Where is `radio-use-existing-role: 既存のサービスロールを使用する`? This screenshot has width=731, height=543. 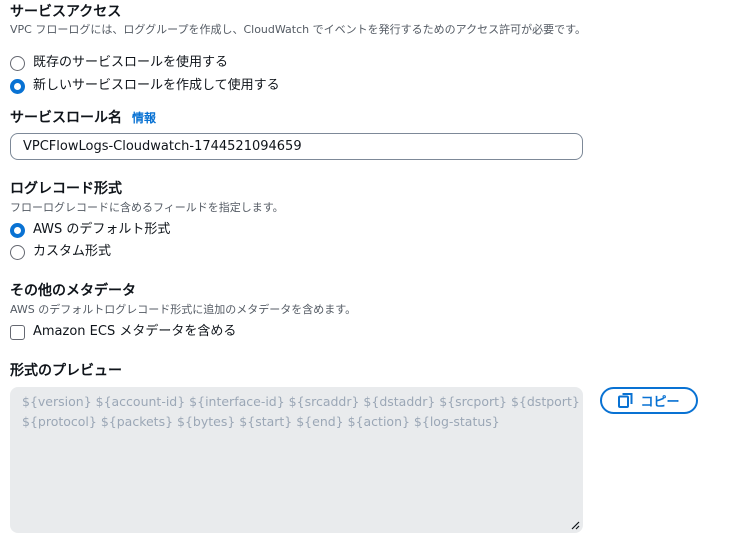
radio-use-existing-role: 既存のサービスロールを使用する is located at coordinates (119, 63).